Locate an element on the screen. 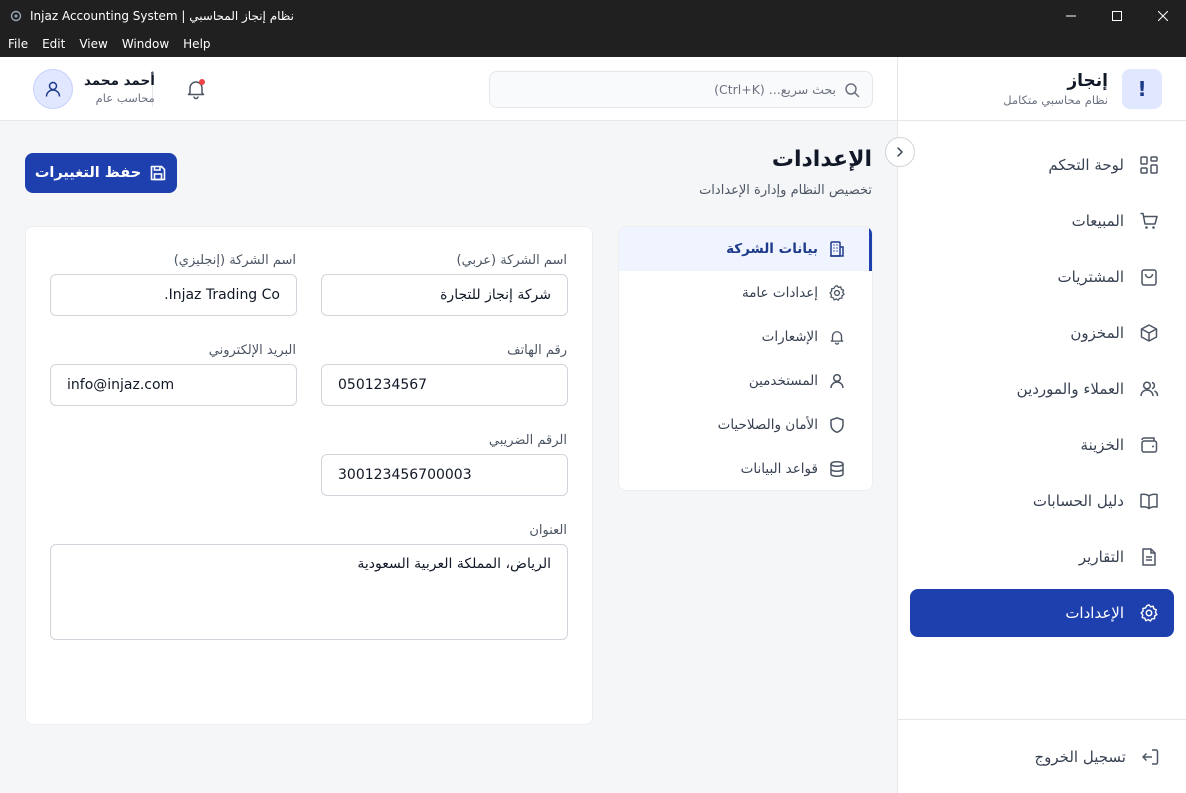  menu-bar: File Edit View Window Help is located at coordinates (593, 44).